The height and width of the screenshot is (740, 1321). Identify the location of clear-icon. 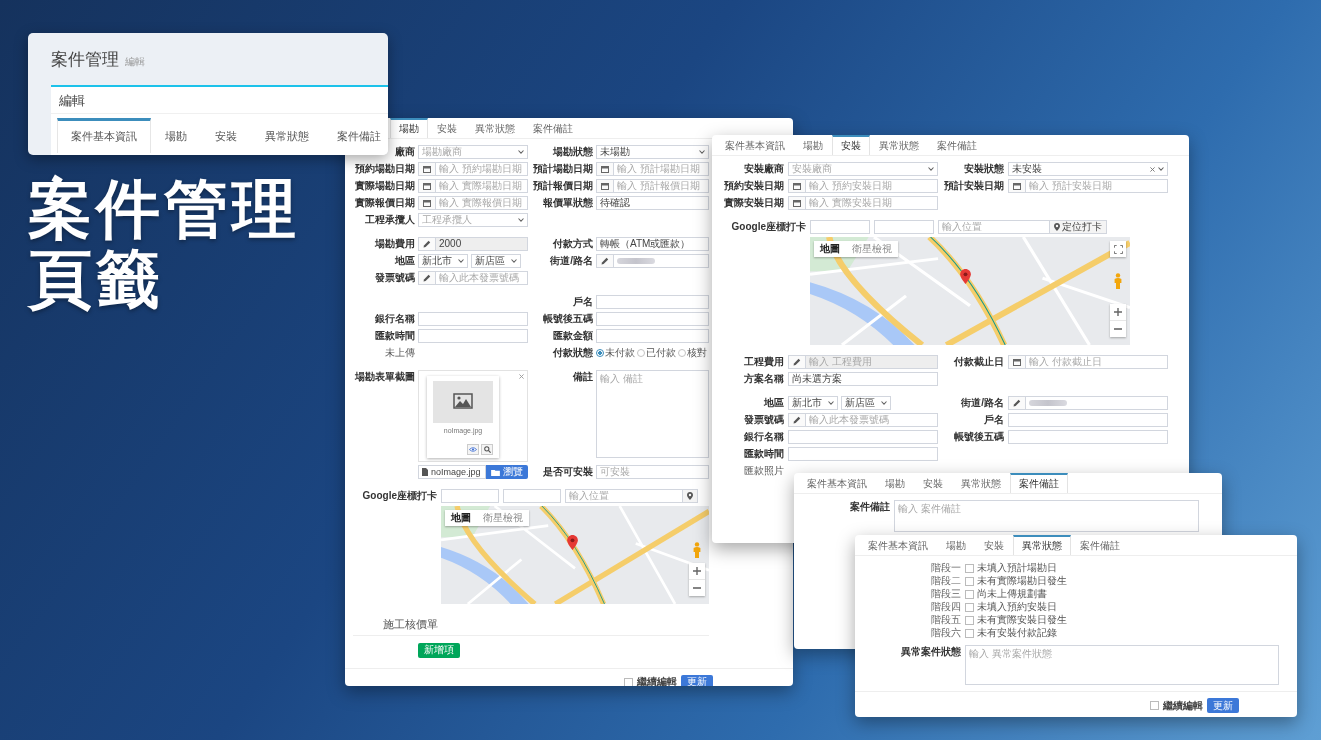
(1152, 169).